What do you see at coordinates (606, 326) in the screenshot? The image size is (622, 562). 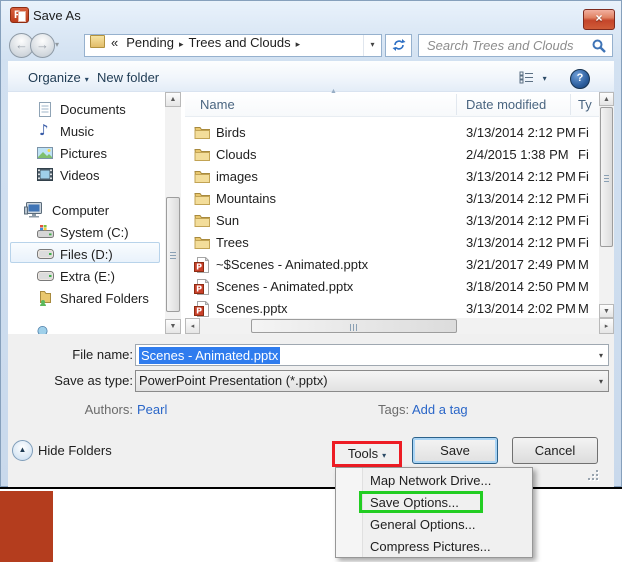 I see `scroll-right-icon: ▸` at bounding box center [606, 326].